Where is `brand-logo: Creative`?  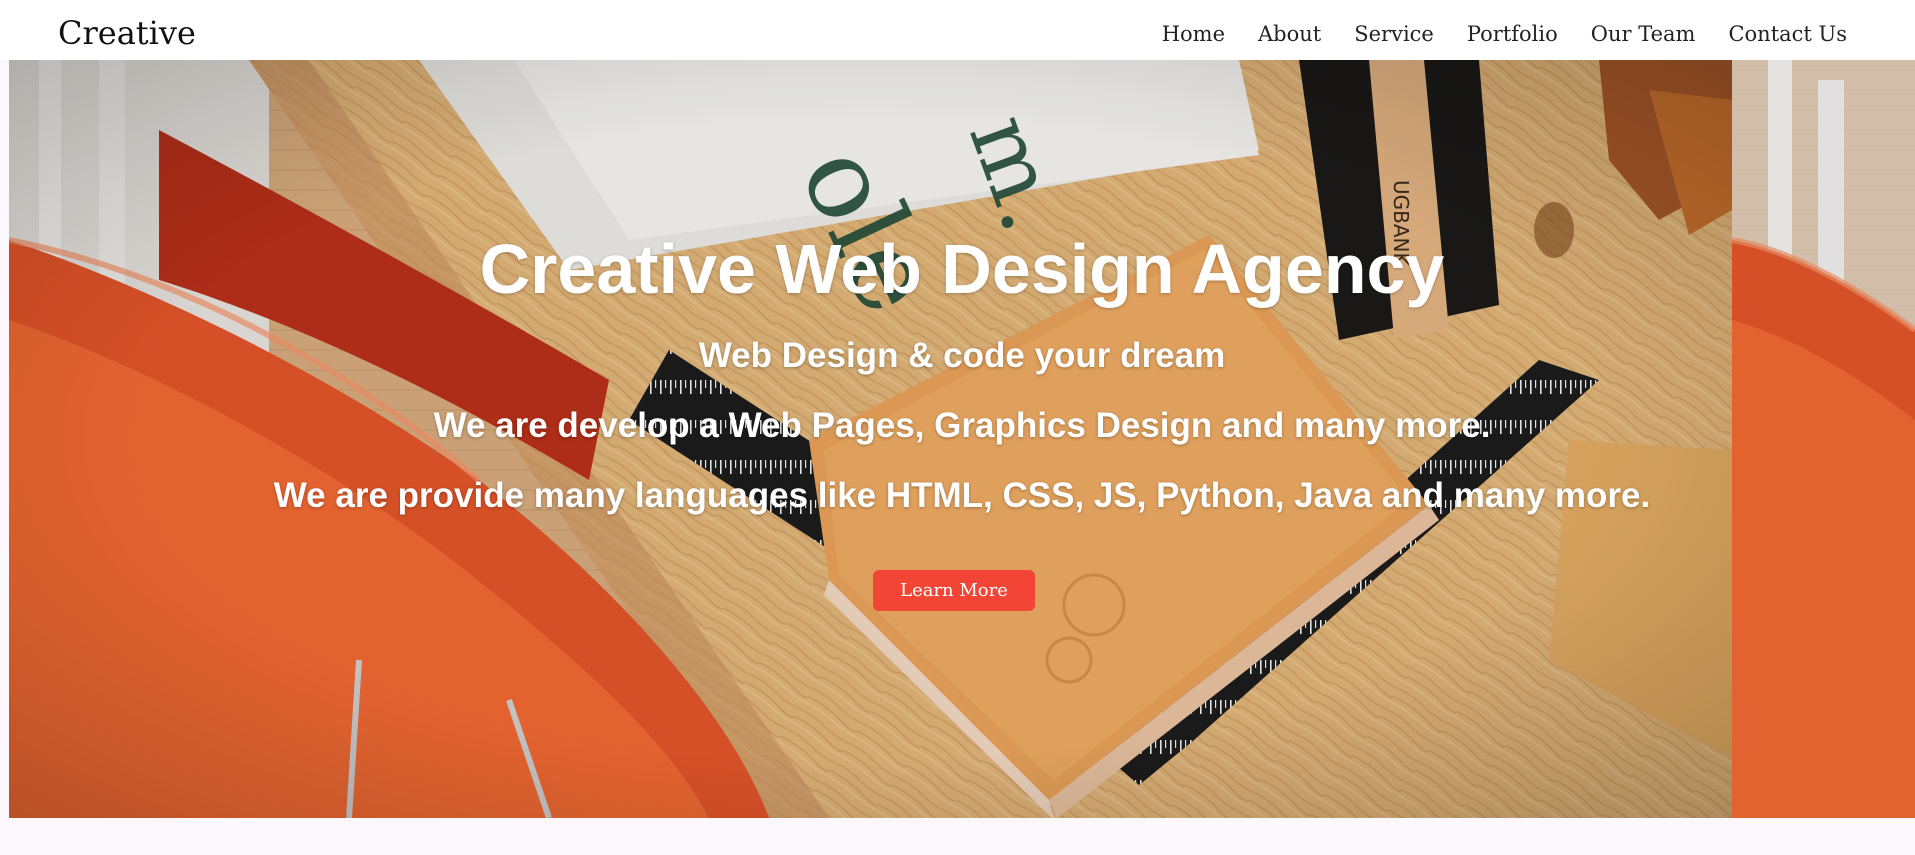 brand-logo: Creative is located at coordinates (127, 33).